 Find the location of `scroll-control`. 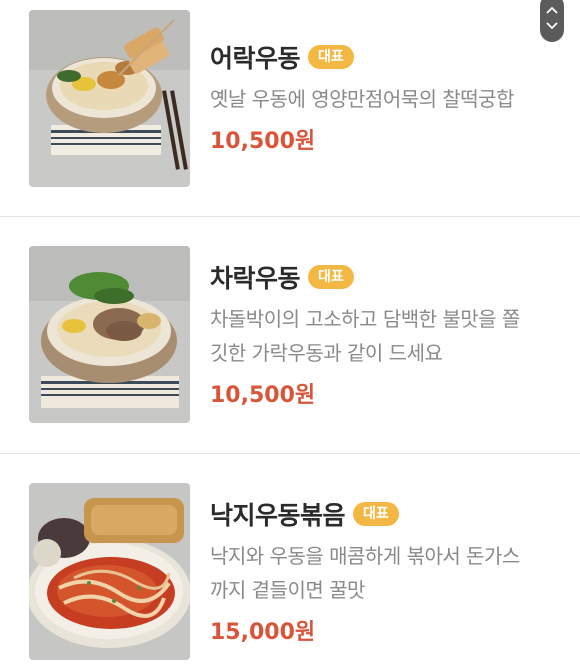

scroll-control is located at coordinates (552, 21).